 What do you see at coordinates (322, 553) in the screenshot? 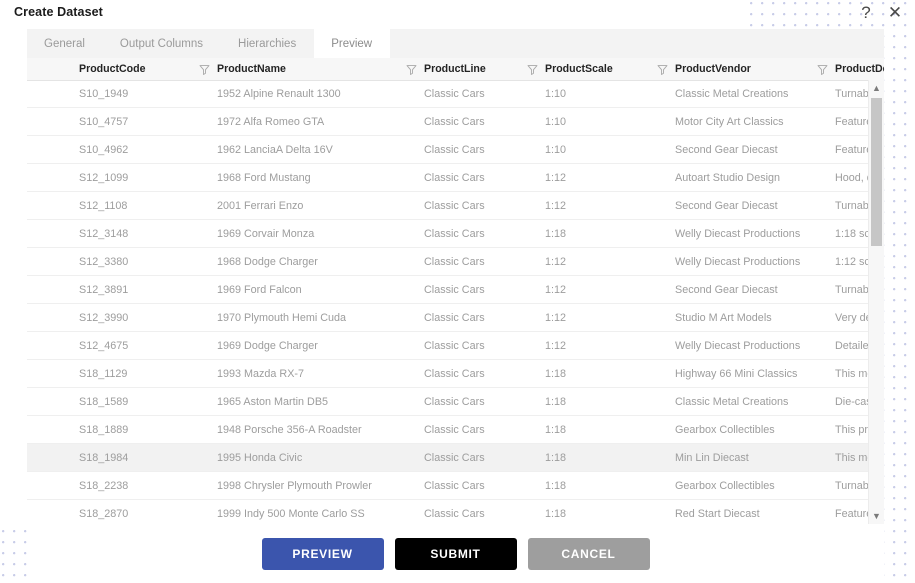
I see `preview-button: PREVIEW` at bounding box center [322, 553].